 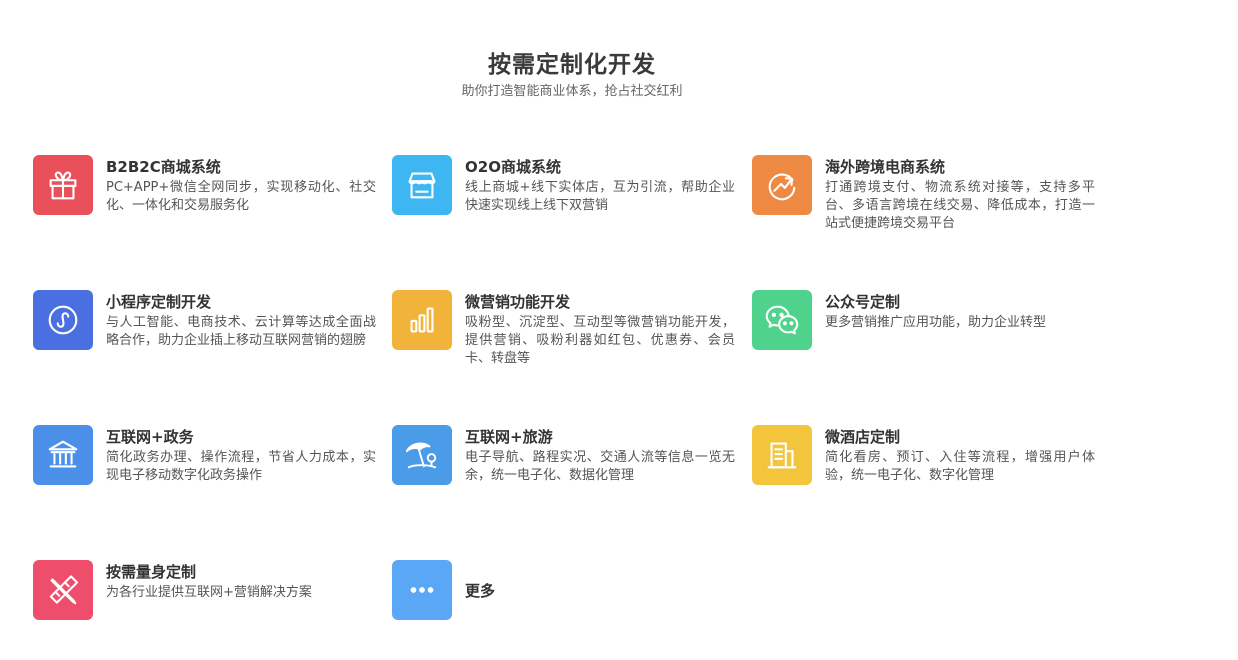 What do you see at coordinates (782, 320) in the screenshot?
I see `wechat-icon` at bounding box center [782, 320].